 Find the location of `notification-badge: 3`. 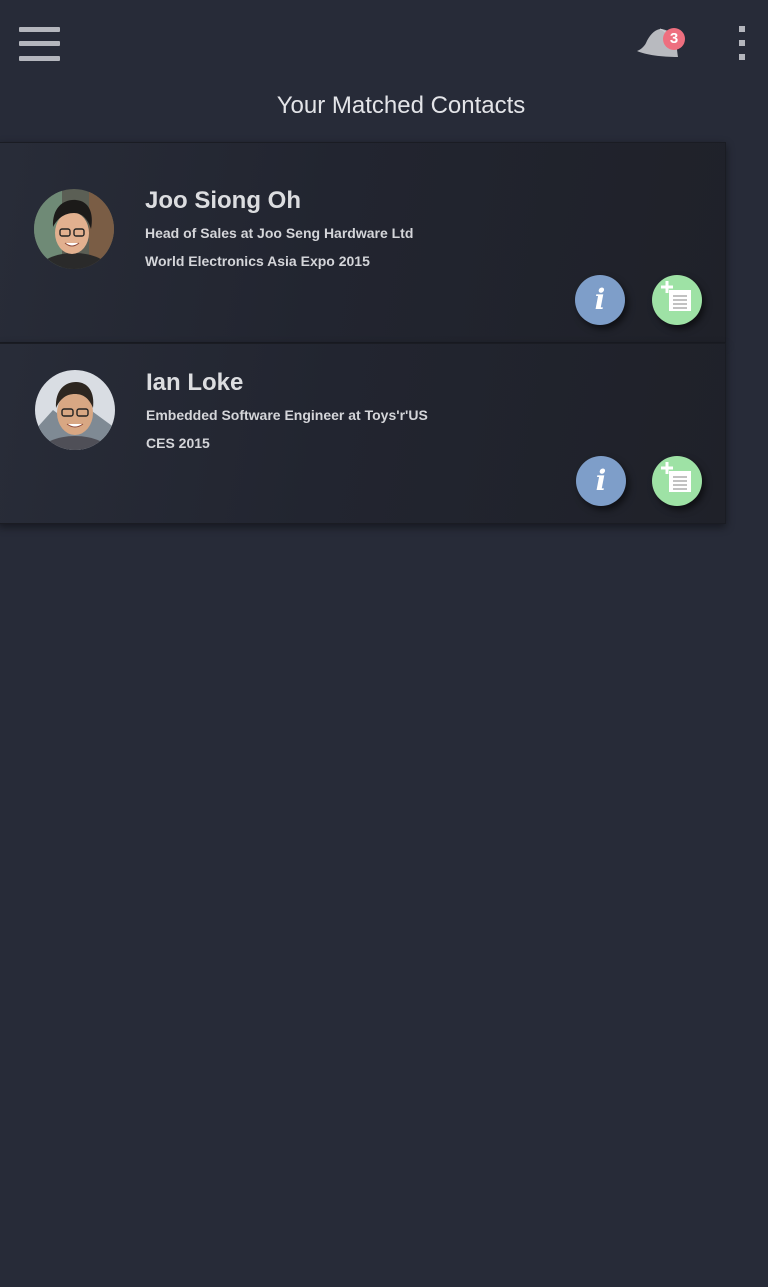

notification-badge: 3 is located at coordinates (674, 39).